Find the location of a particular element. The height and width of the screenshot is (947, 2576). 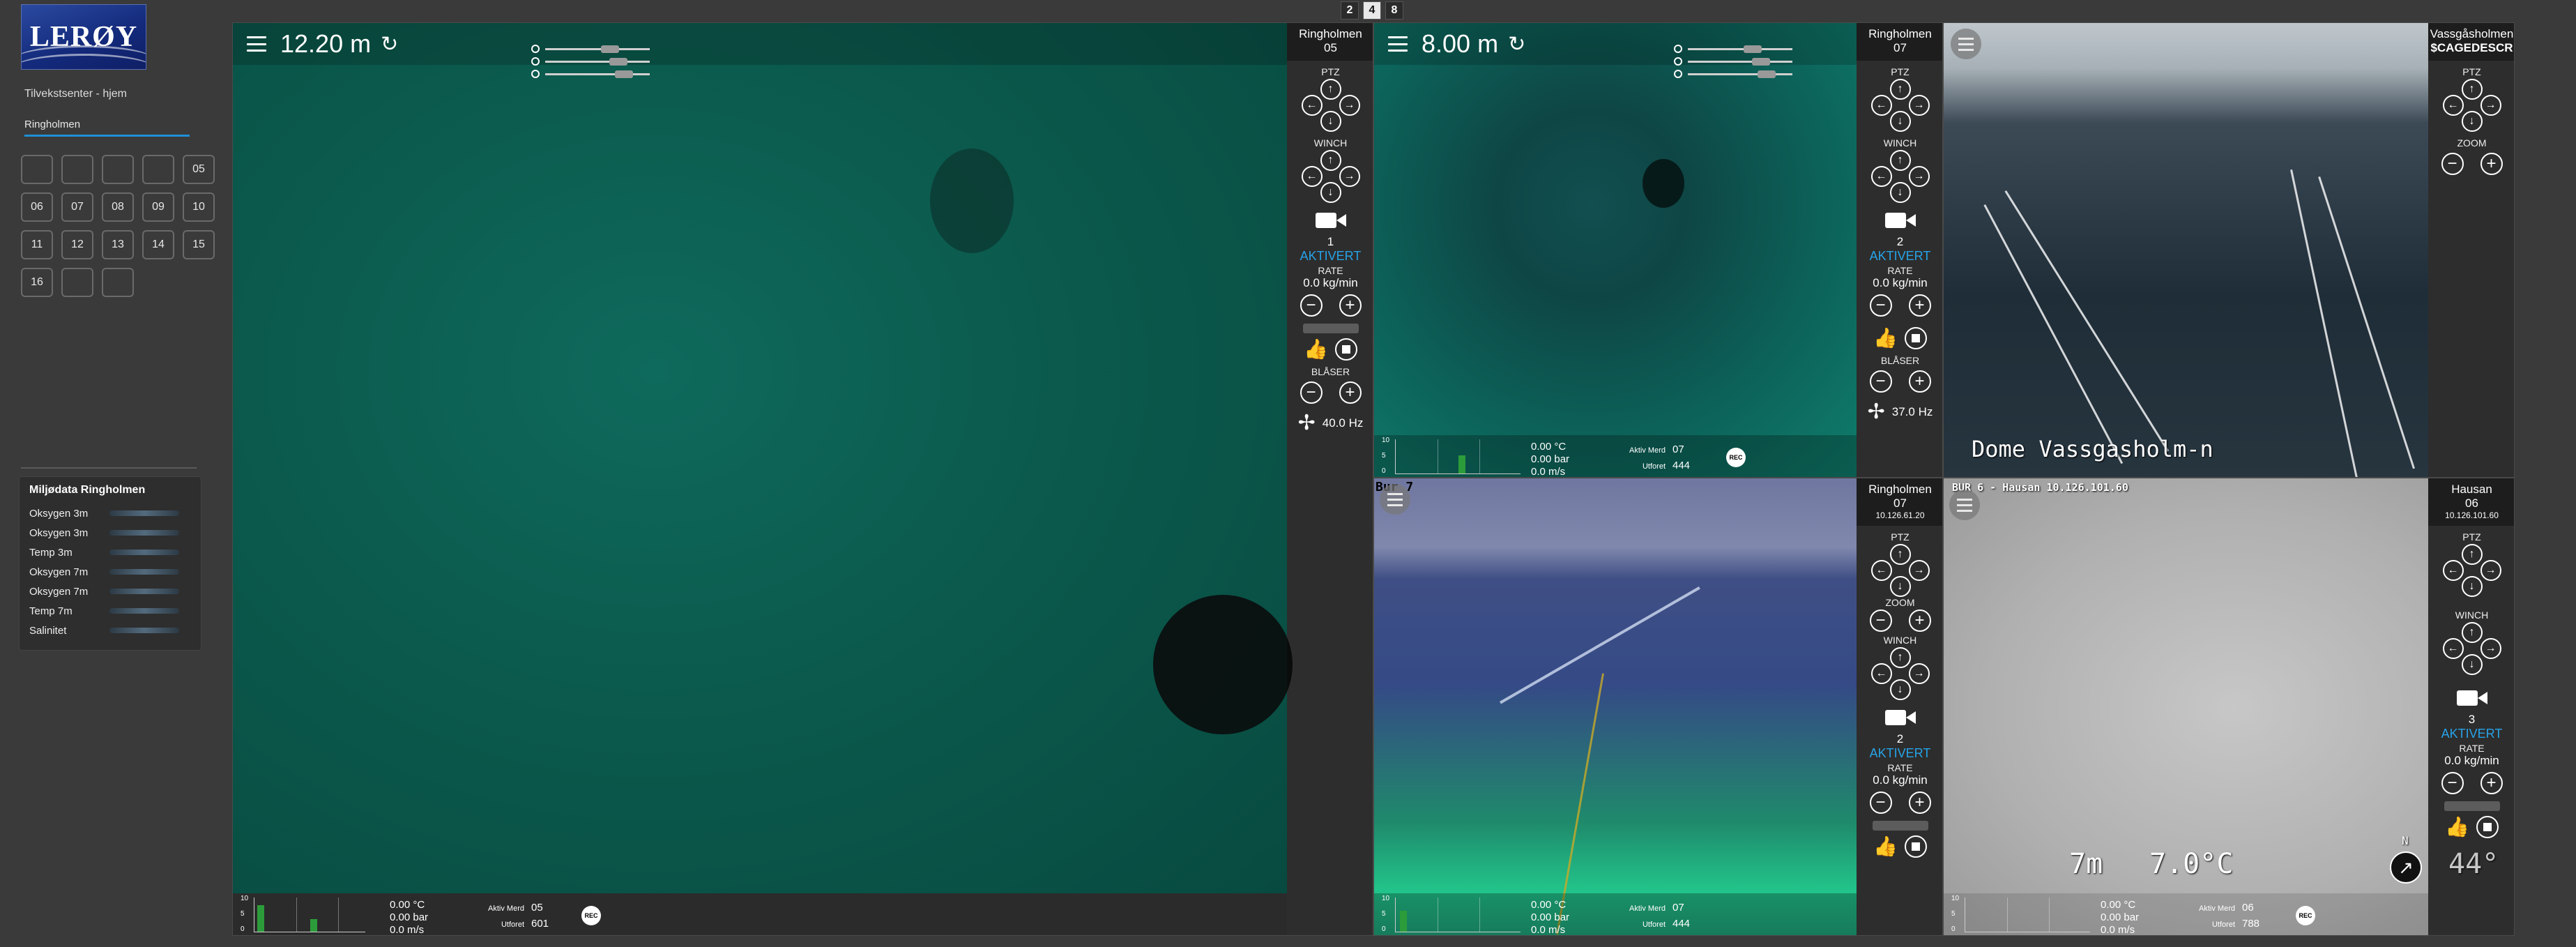

cage-button-09: 09 is located at coordinates (158, 207).